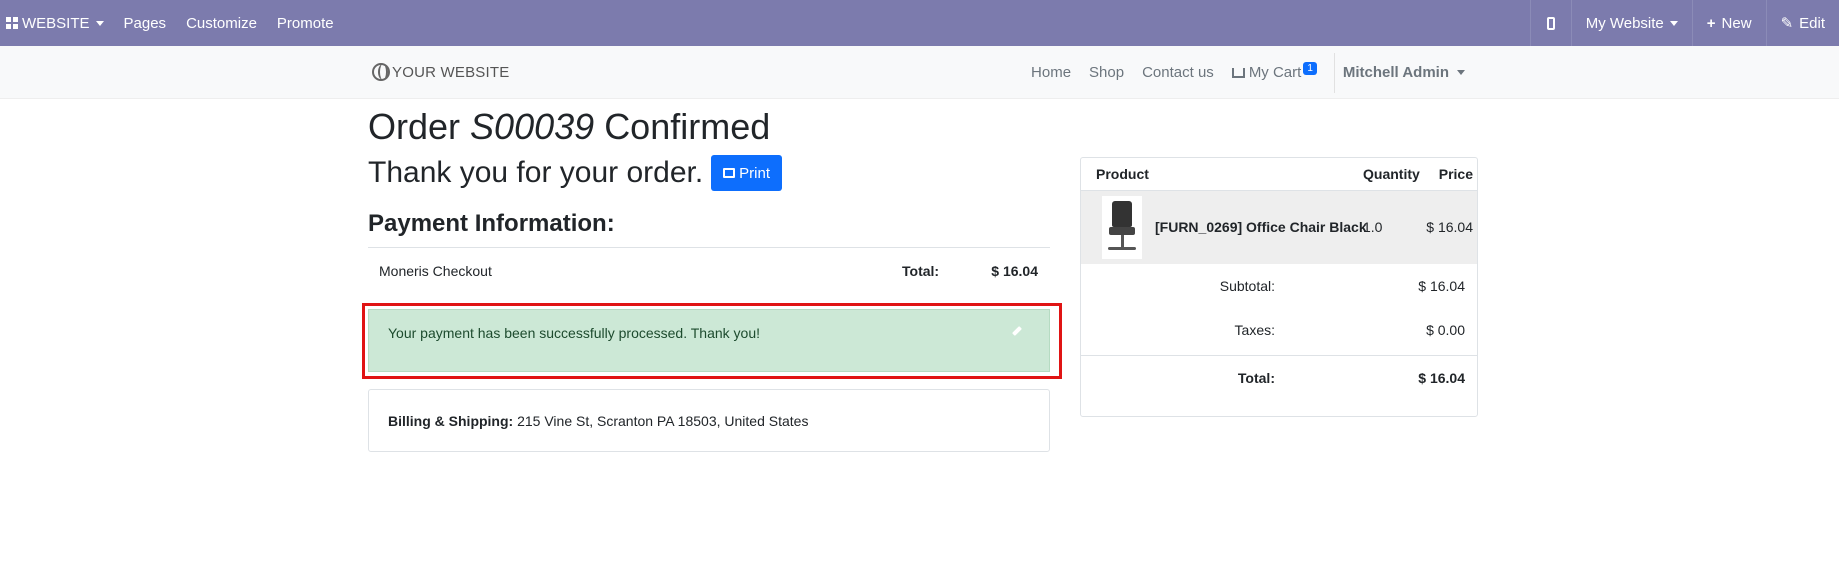 Image resolution: width=1839 pixels, height=573 pixels. Describe the element at coordinates (1279, 377) in the screenshot. I see `total-row: Total: $ 16.04` at that location.